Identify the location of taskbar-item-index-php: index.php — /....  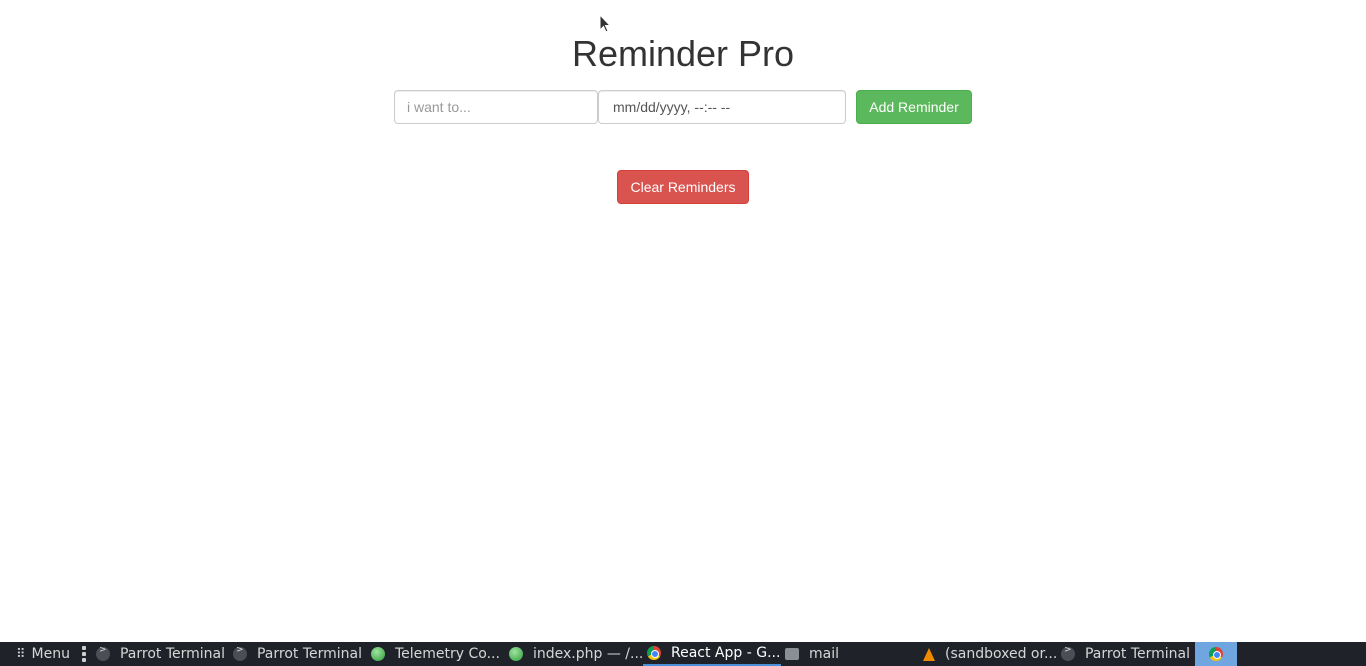
(574, 654).